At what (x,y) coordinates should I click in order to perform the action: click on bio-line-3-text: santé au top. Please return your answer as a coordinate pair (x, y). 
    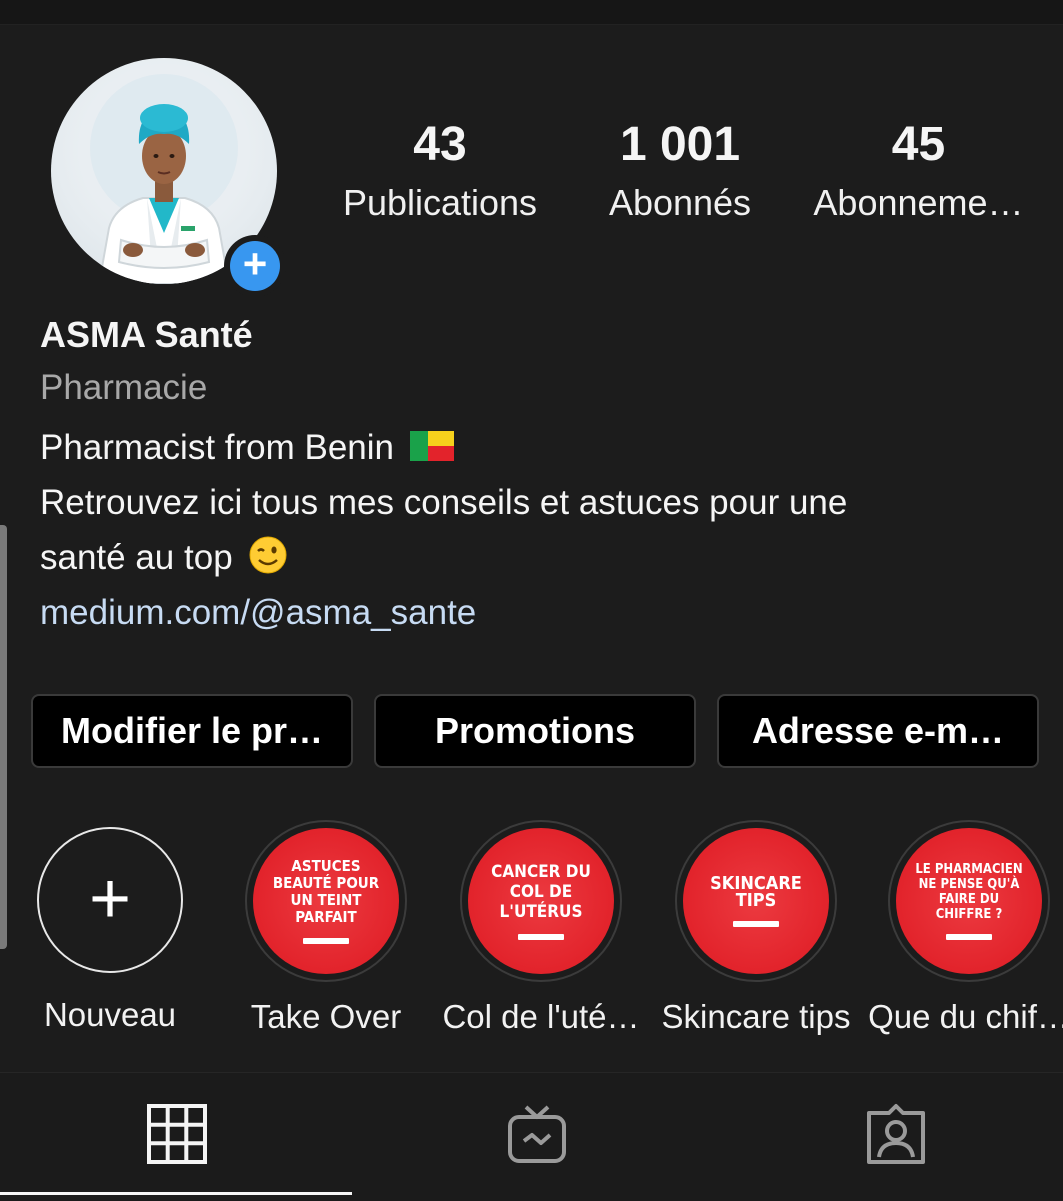
    Looking at the image, I should click on (136, 557).